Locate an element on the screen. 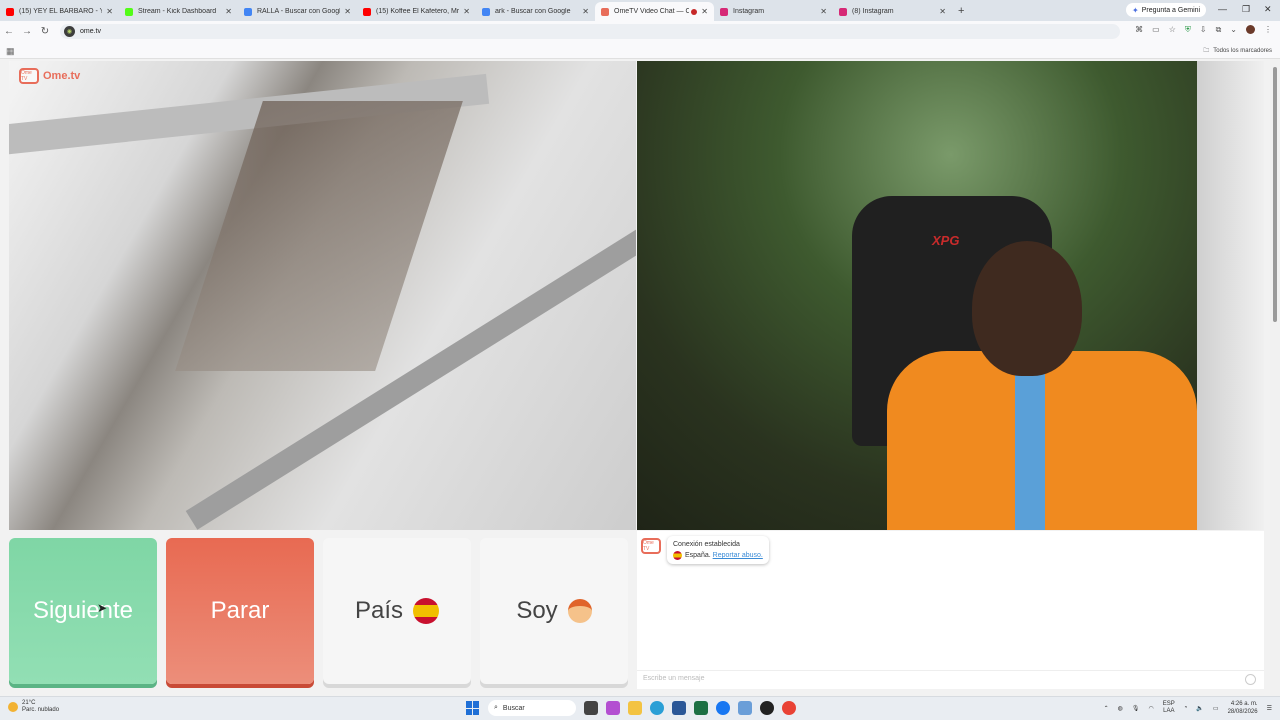 The width and height of the screenshot is (1280, 720). wifi-signal-icon: ◔ is located at coordinates (1186, 708).